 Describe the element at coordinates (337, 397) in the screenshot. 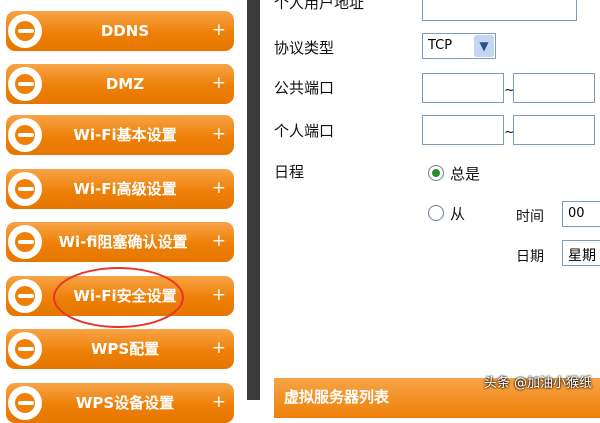

I see `section-title: 虚拟服务器列表` at that location.